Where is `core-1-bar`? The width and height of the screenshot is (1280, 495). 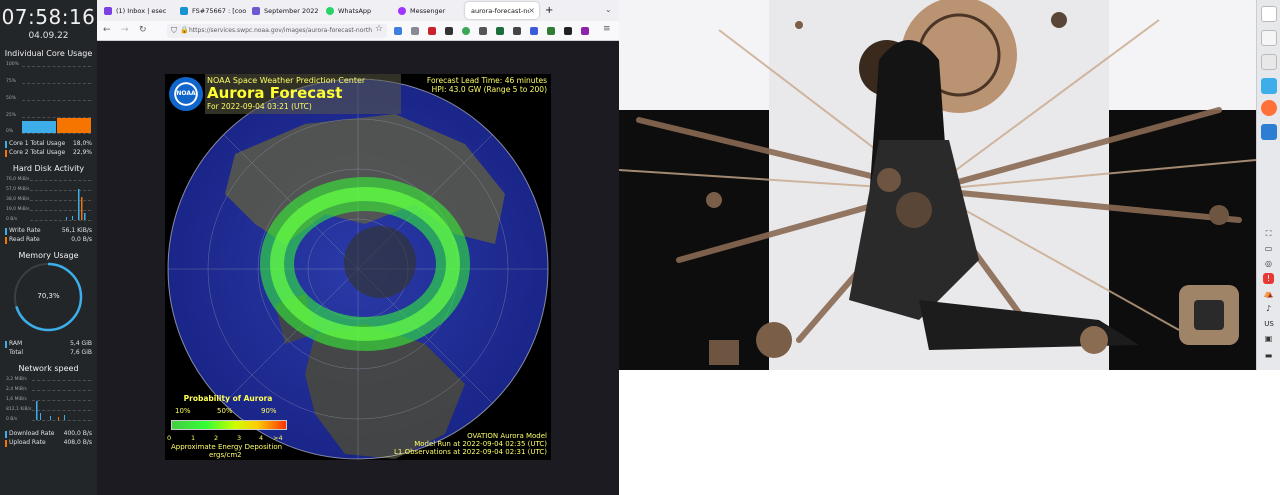 core-1-bar is located at coordinates (39, 126).